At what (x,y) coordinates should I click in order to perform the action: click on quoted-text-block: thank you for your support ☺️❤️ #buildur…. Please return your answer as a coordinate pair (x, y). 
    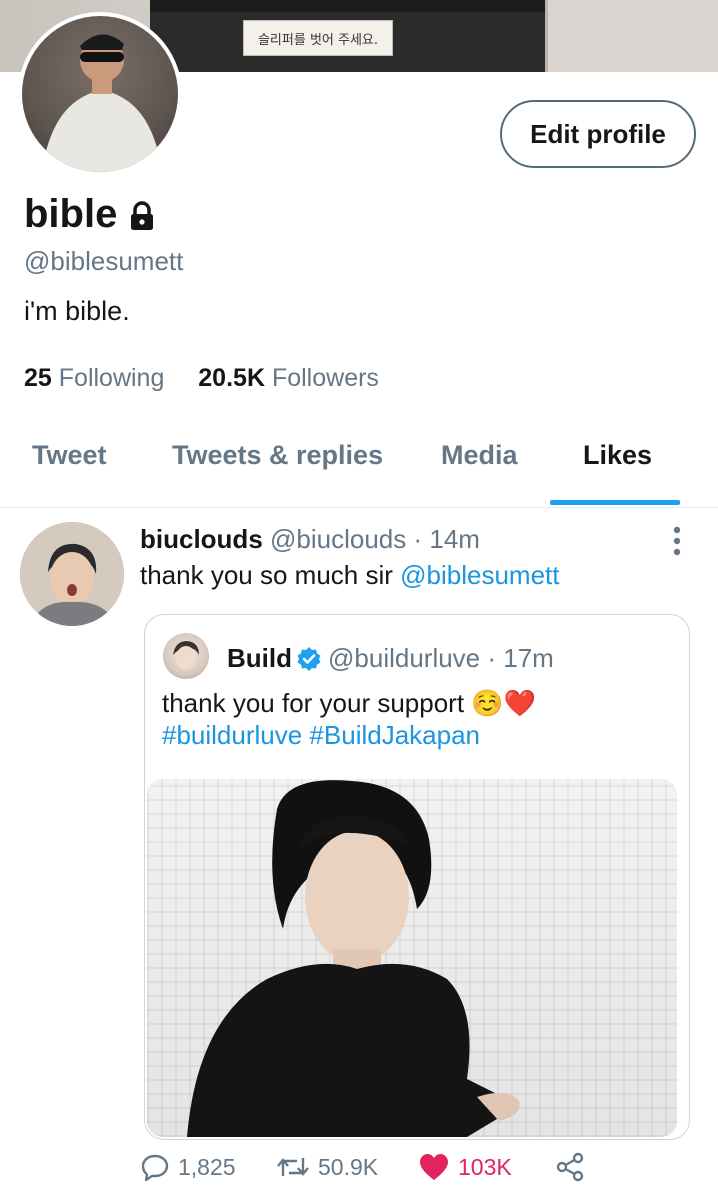
    Looking at the image, I should click on (422, 719).